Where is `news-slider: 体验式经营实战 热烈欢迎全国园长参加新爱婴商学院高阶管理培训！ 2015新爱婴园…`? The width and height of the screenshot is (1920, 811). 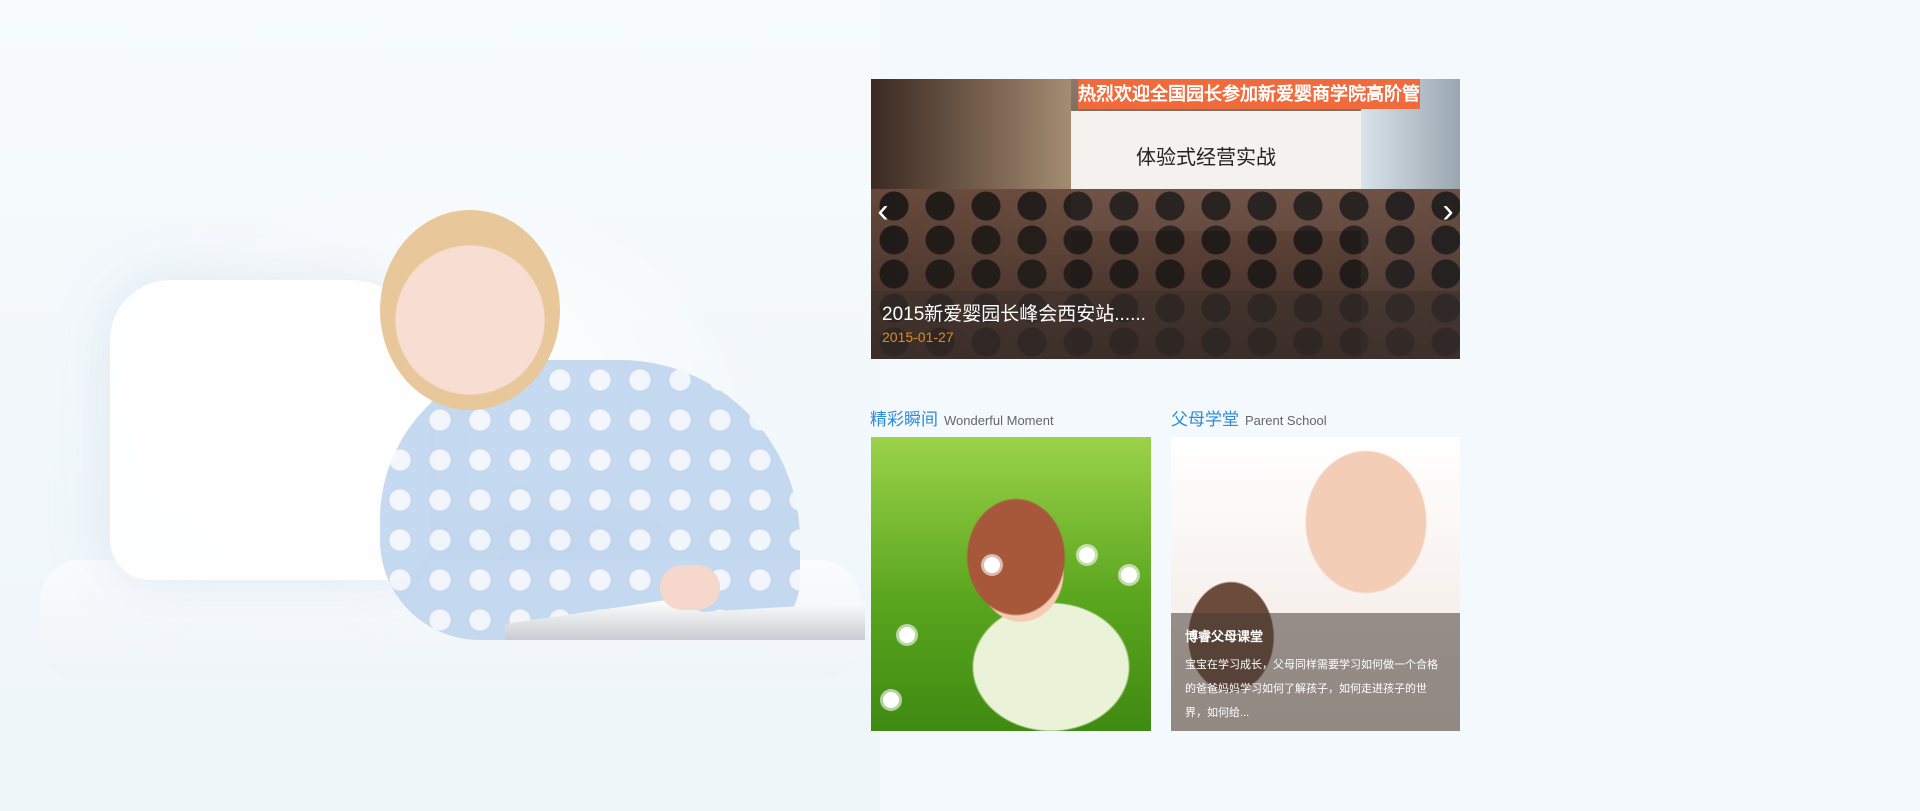
news-slider: 体验式经营实战 热烈欢迎全国园长参加新爱婴商学院高阶管理培训！ 2015新爱婴园… is located at coordinates (1165, 219).